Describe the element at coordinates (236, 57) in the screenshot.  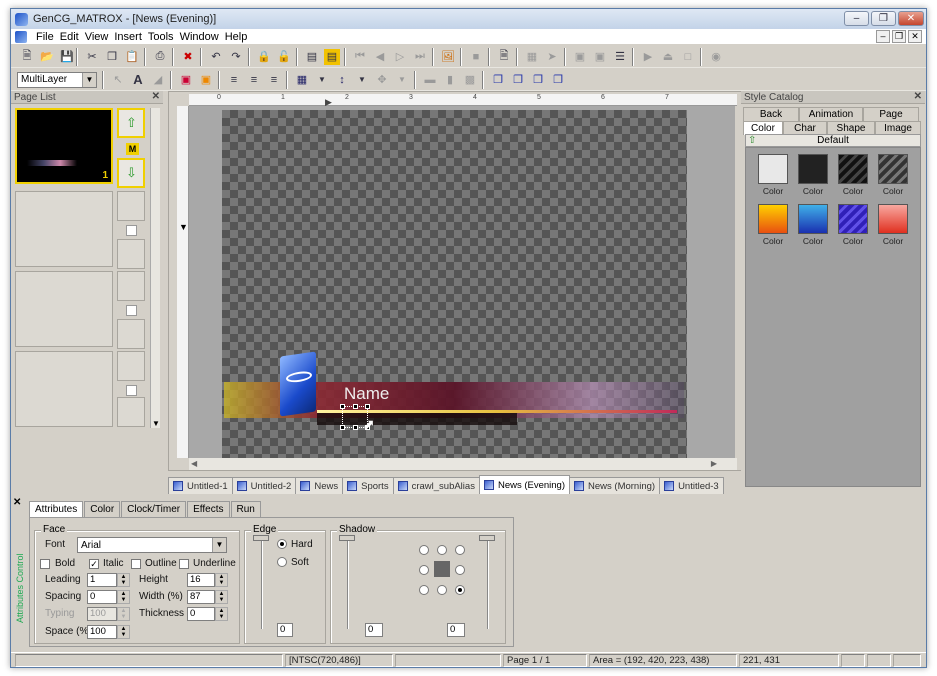
I see `redo-icon: ↷` at that location.